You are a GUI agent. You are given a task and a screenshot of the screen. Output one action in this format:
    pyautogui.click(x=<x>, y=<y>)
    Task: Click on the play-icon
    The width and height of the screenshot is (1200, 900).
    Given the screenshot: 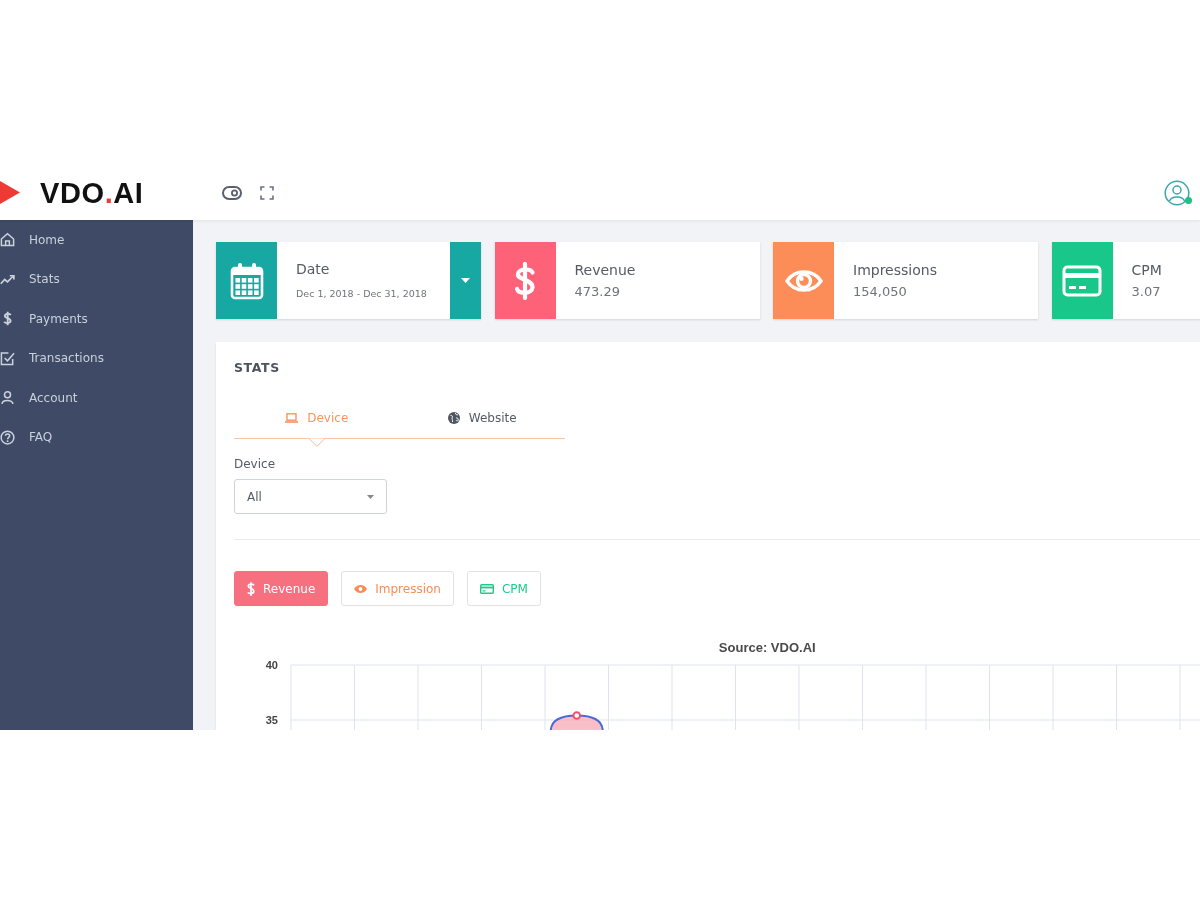 What is the action you would take?
    pyautogui.click(x=10, y=192)
    